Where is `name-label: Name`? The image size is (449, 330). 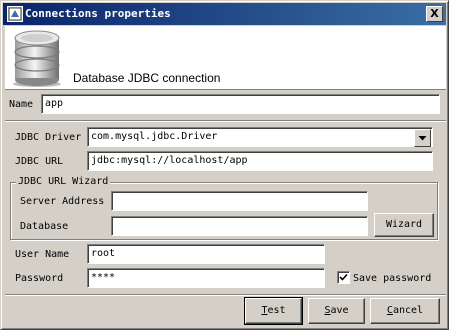
name-label: Name is located at coordinates (21, 104).